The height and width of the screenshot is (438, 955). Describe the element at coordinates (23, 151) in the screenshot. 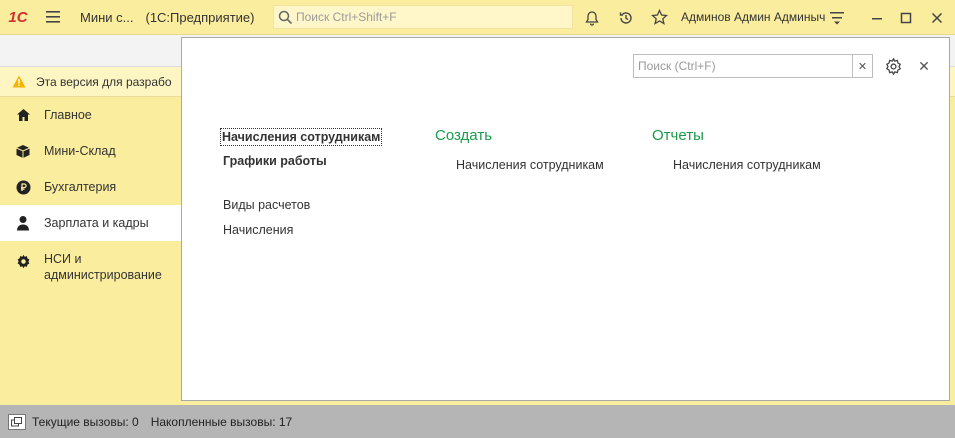

I see `box-icon` at that location.